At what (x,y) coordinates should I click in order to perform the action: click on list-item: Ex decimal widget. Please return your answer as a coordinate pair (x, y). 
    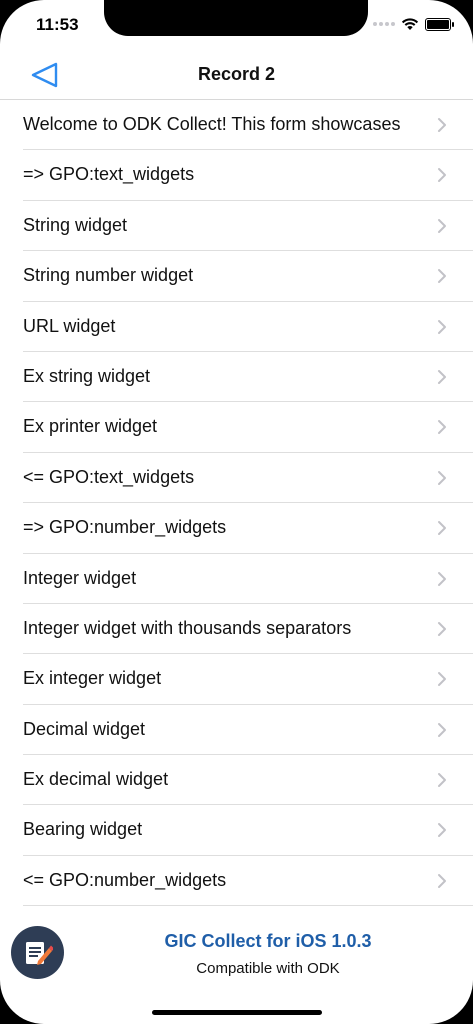
    Looking at the image, I should click on (236, 780).